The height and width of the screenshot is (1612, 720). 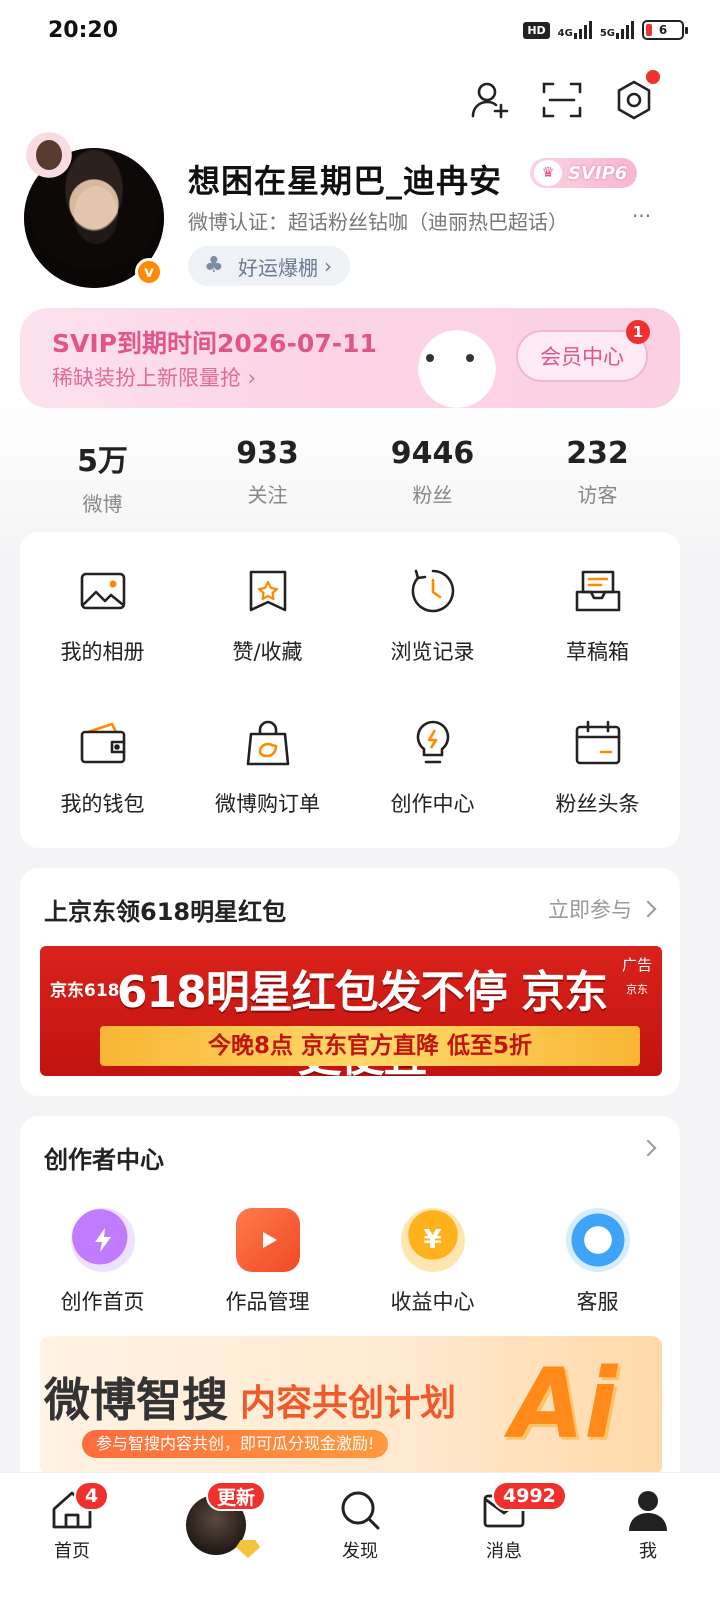 What do you see at coordinates (370, 1046) in the screenshot?
I see `jd-banner-strip: 今晚8点 京东官方直降 低至5折` at bounding box center [370, 1046].